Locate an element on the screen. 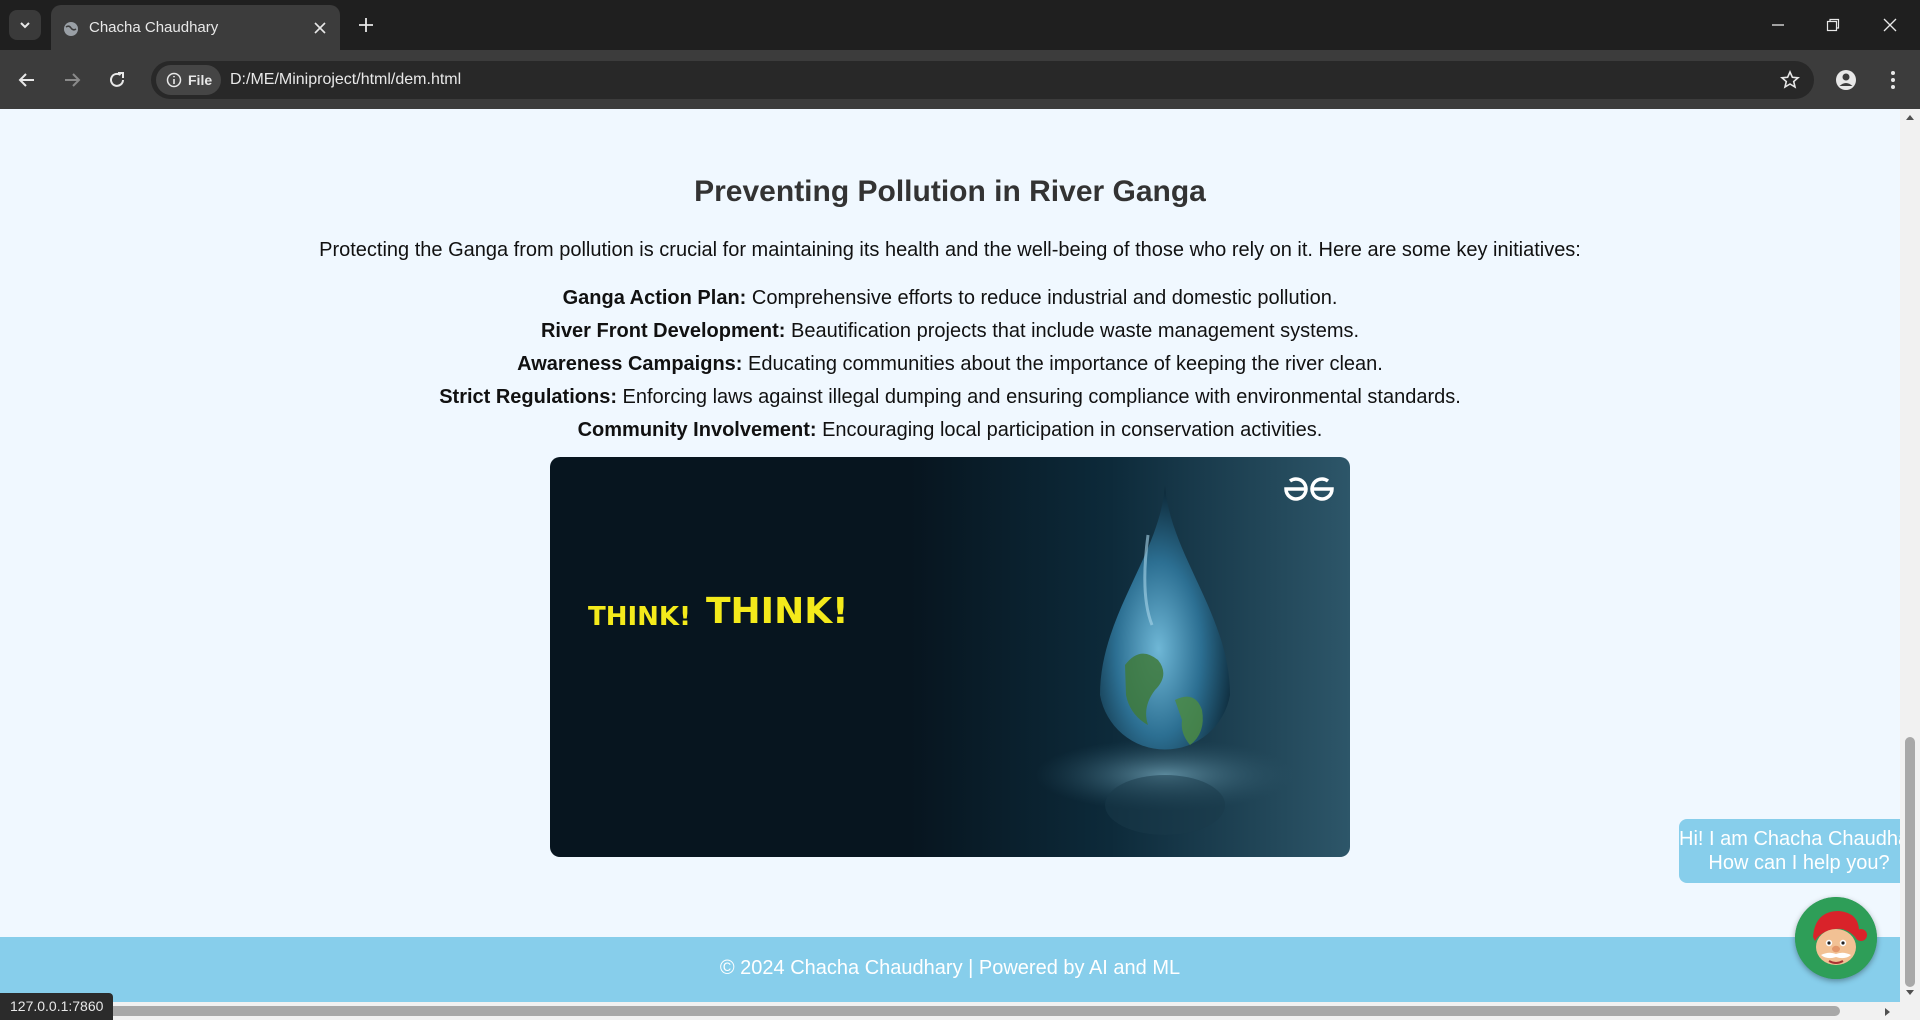  chevron-down-icon is located at coordinates (25, 25).